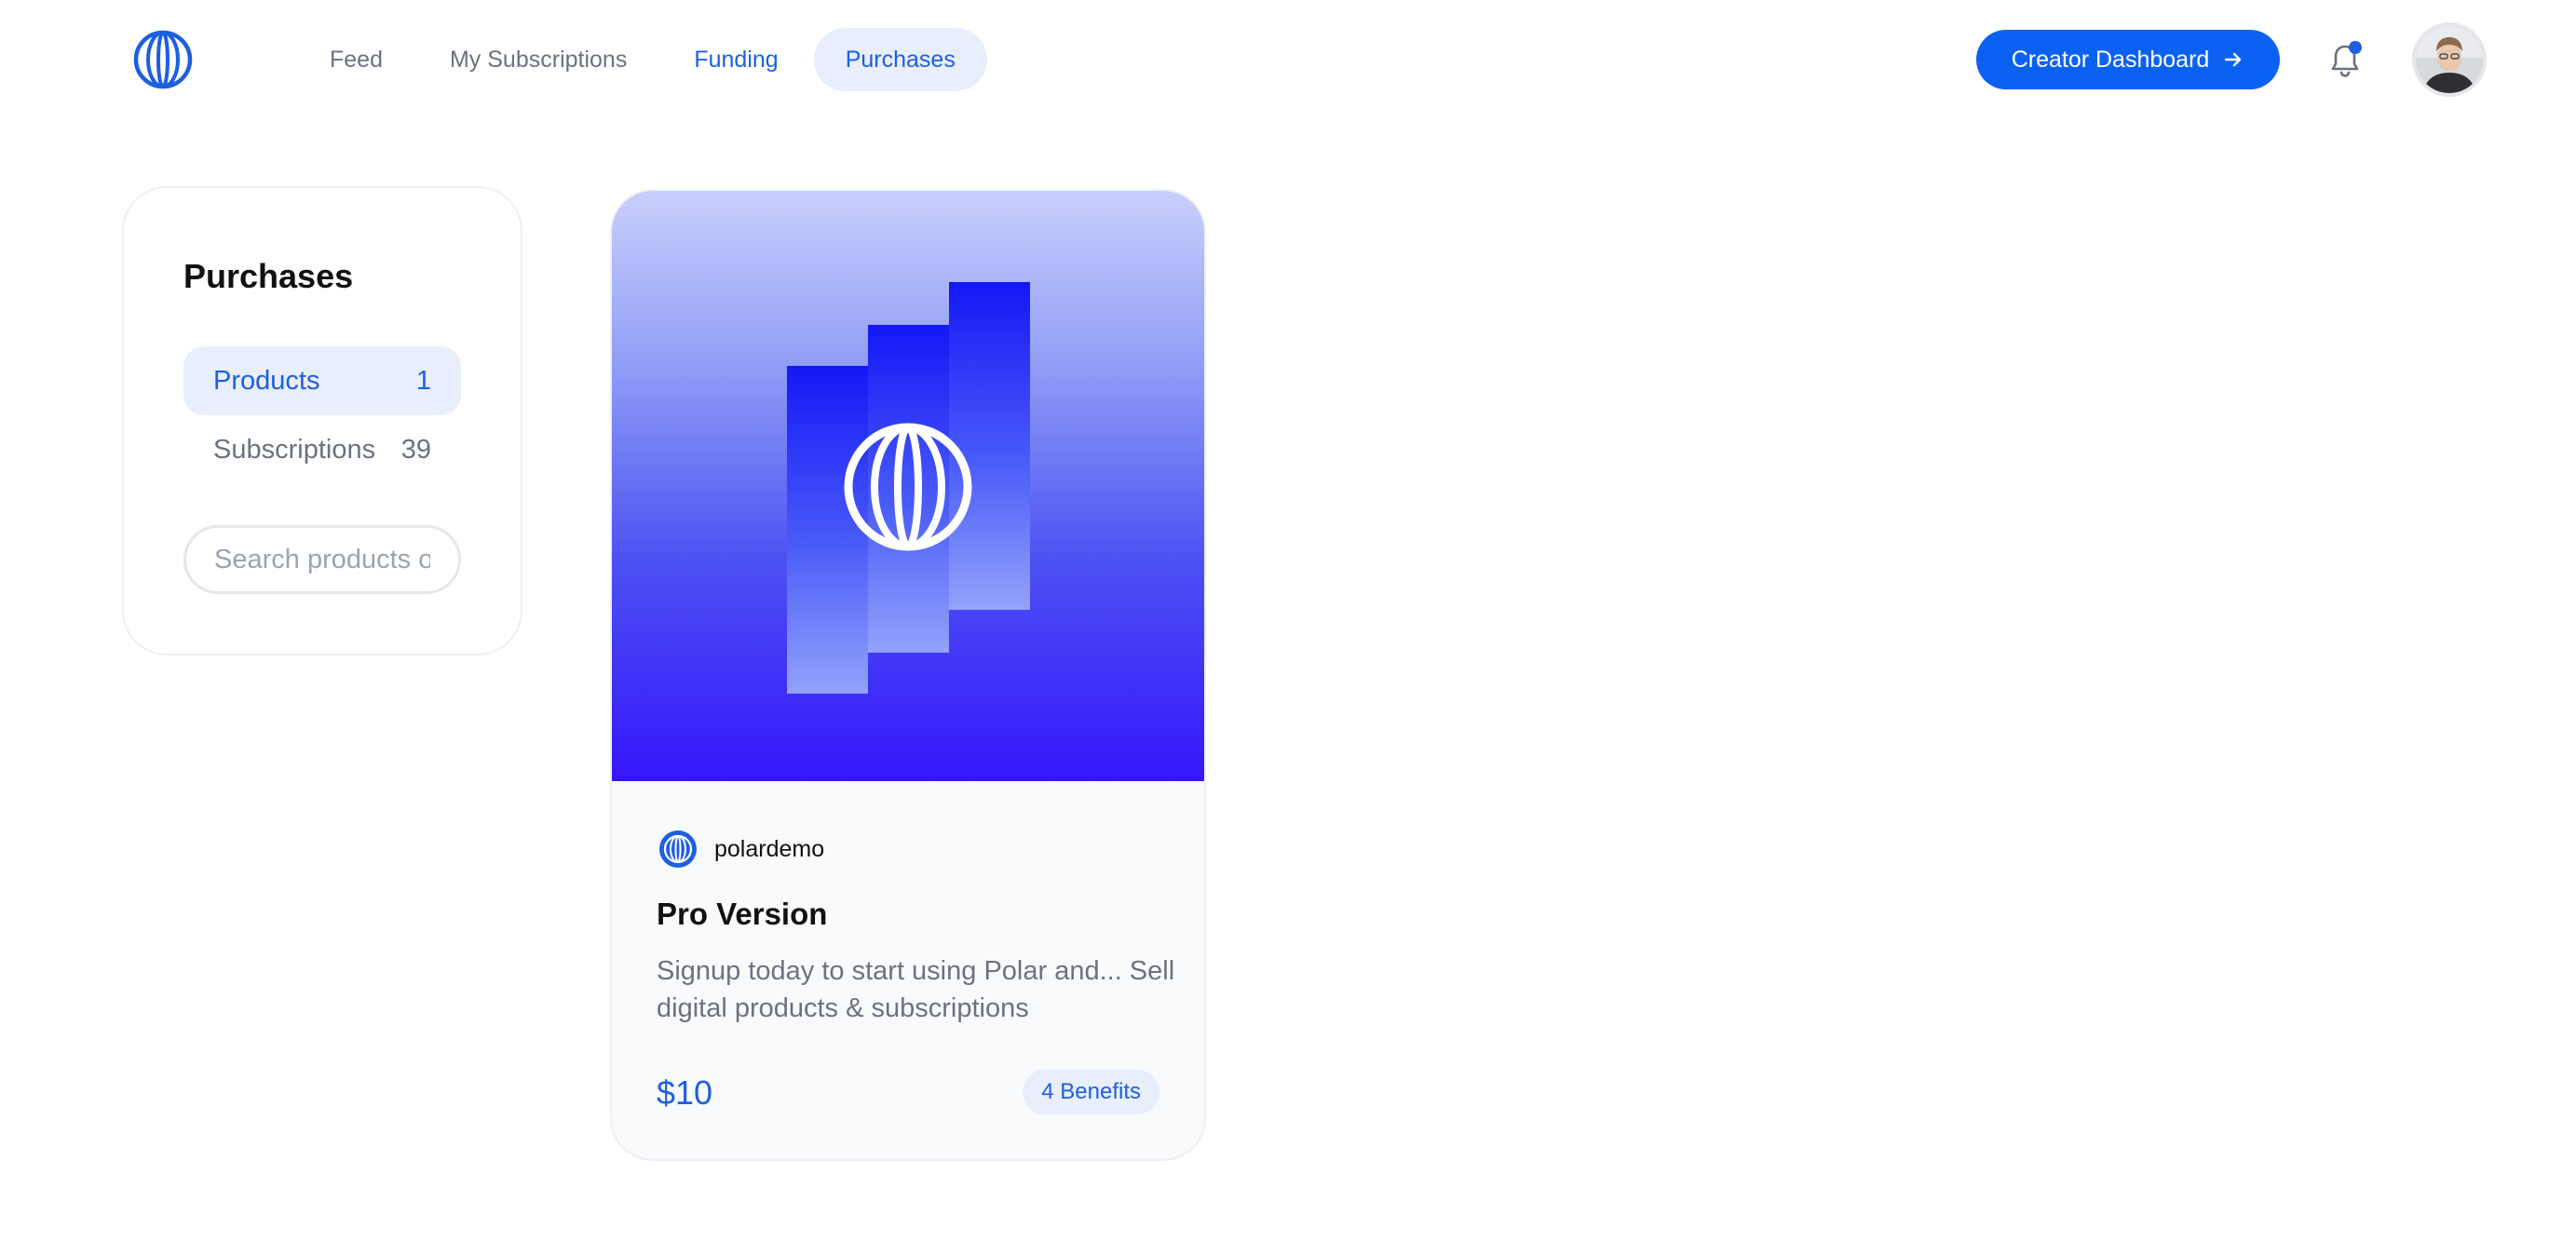 This screenshot has height=1255, width=2576. Describe the element at coordinates (735, 59) in the screenshot. I see `nav-funding: Funding` at that location.